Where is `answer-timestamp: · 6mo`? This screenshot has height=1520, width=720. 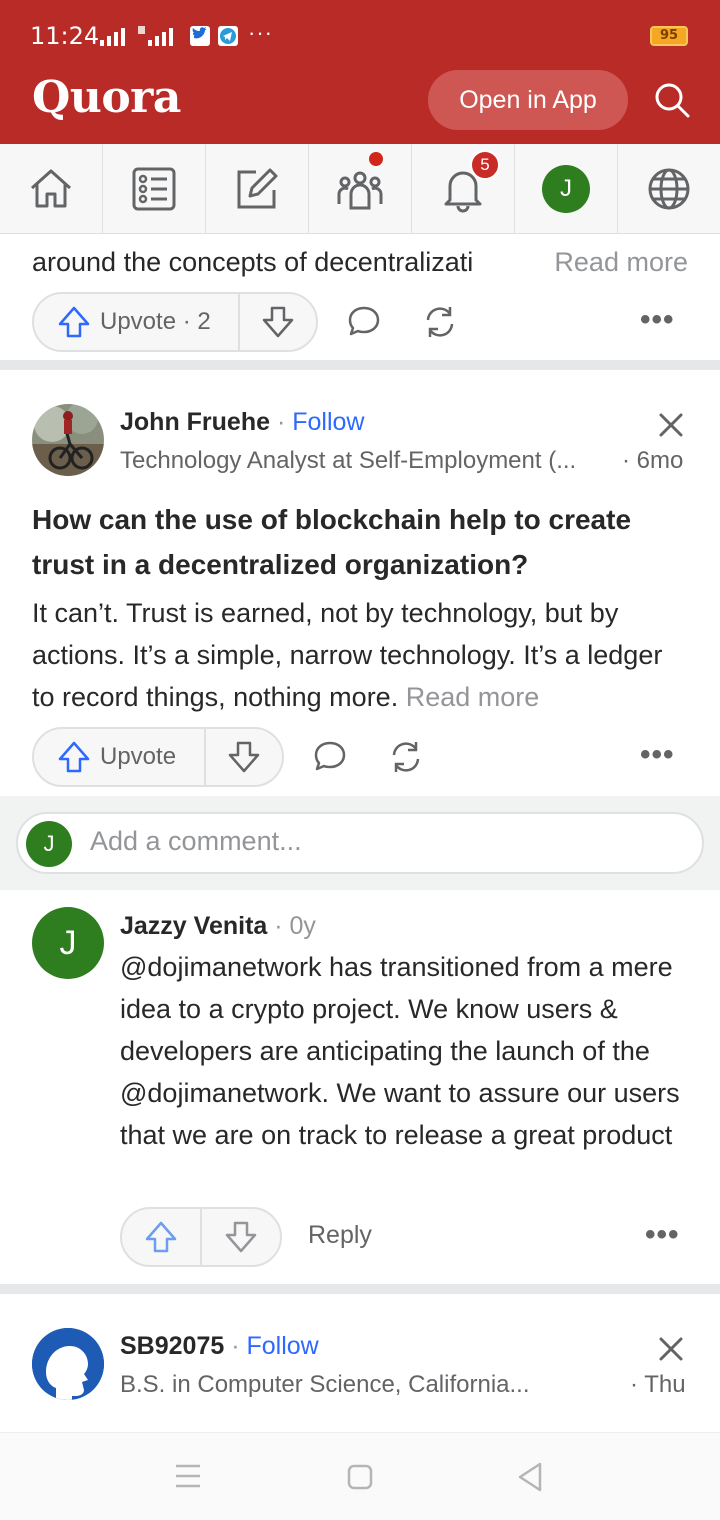 answer-timestamp: · 6mo is located at coordinates (653, 460).